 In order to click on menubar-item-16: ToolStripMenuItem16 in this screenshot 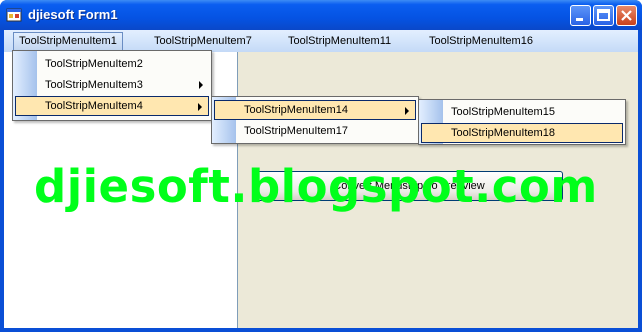, I will do `click(481, 41)`.